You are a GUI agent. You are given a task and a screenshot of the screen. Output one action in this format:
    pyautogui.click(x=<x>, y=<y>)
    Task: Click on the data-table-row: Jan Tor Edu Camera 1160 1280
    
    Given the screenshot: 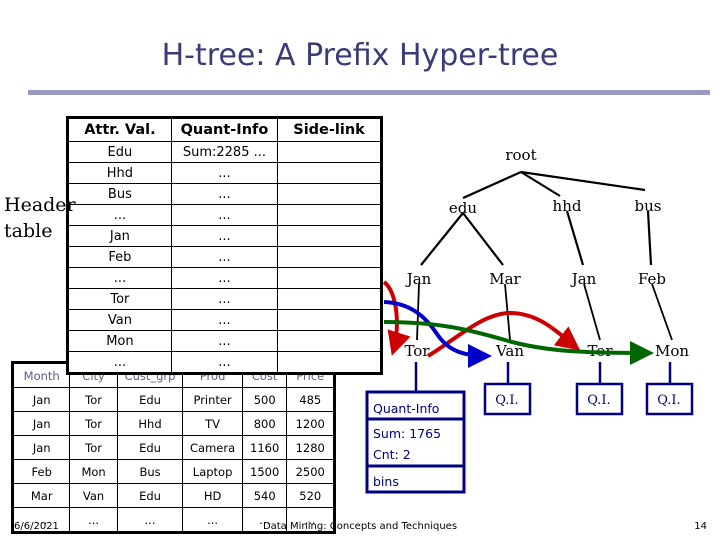 What is the action you would take?
    pyautogui.click(x=173, y=447)
    